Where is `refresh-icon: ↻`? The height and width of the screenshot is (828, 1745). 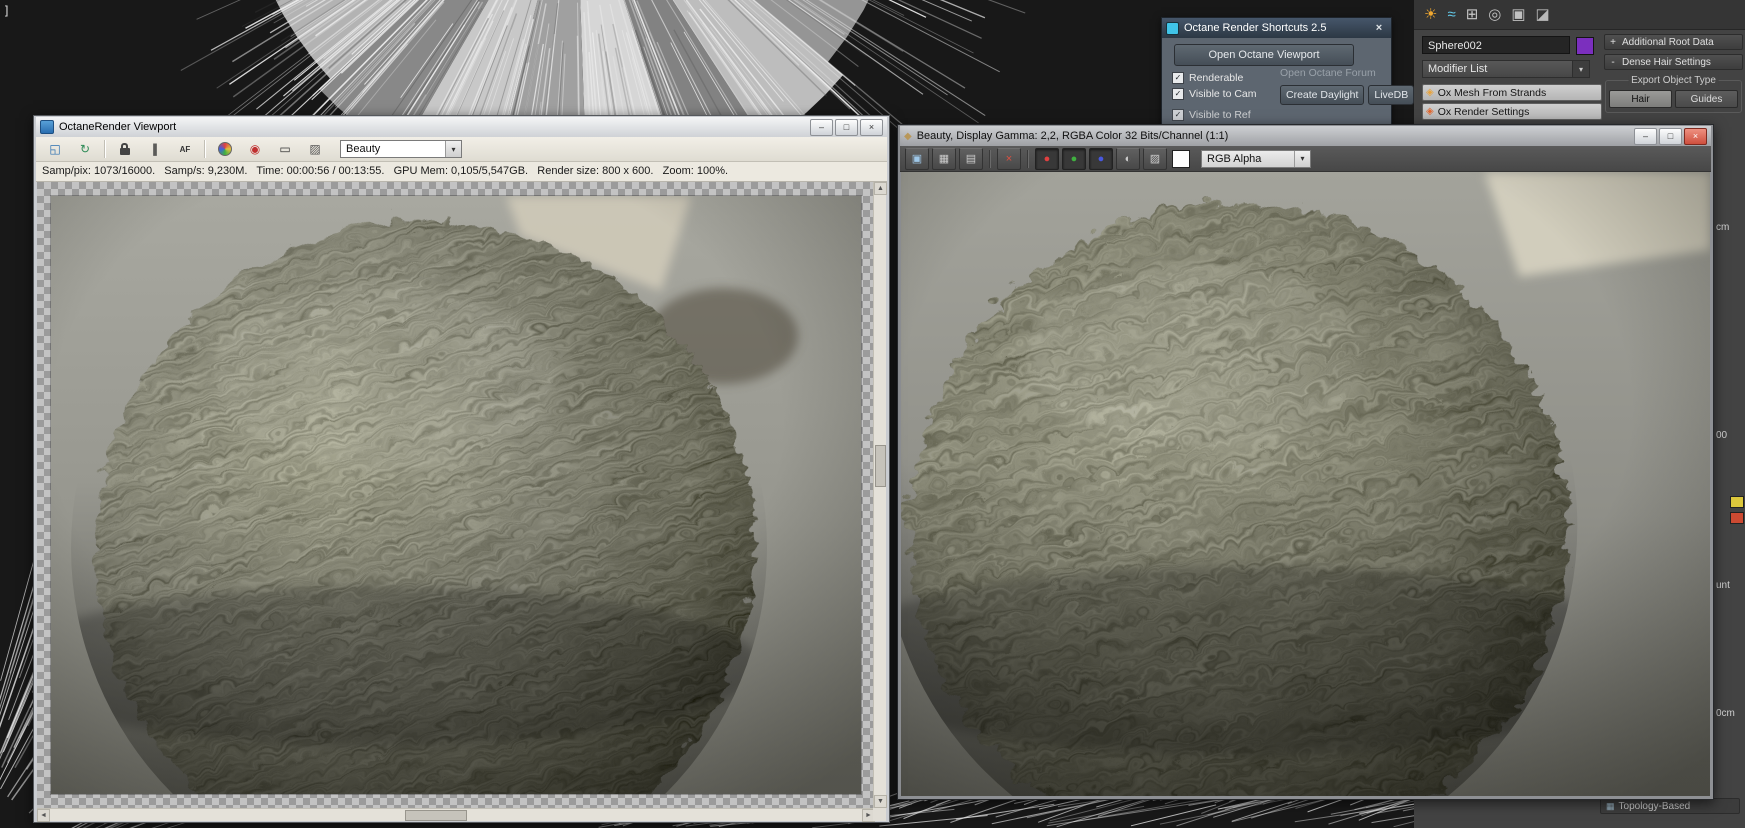
refresh-icon: ↻ is located at coordinates (85, 149).